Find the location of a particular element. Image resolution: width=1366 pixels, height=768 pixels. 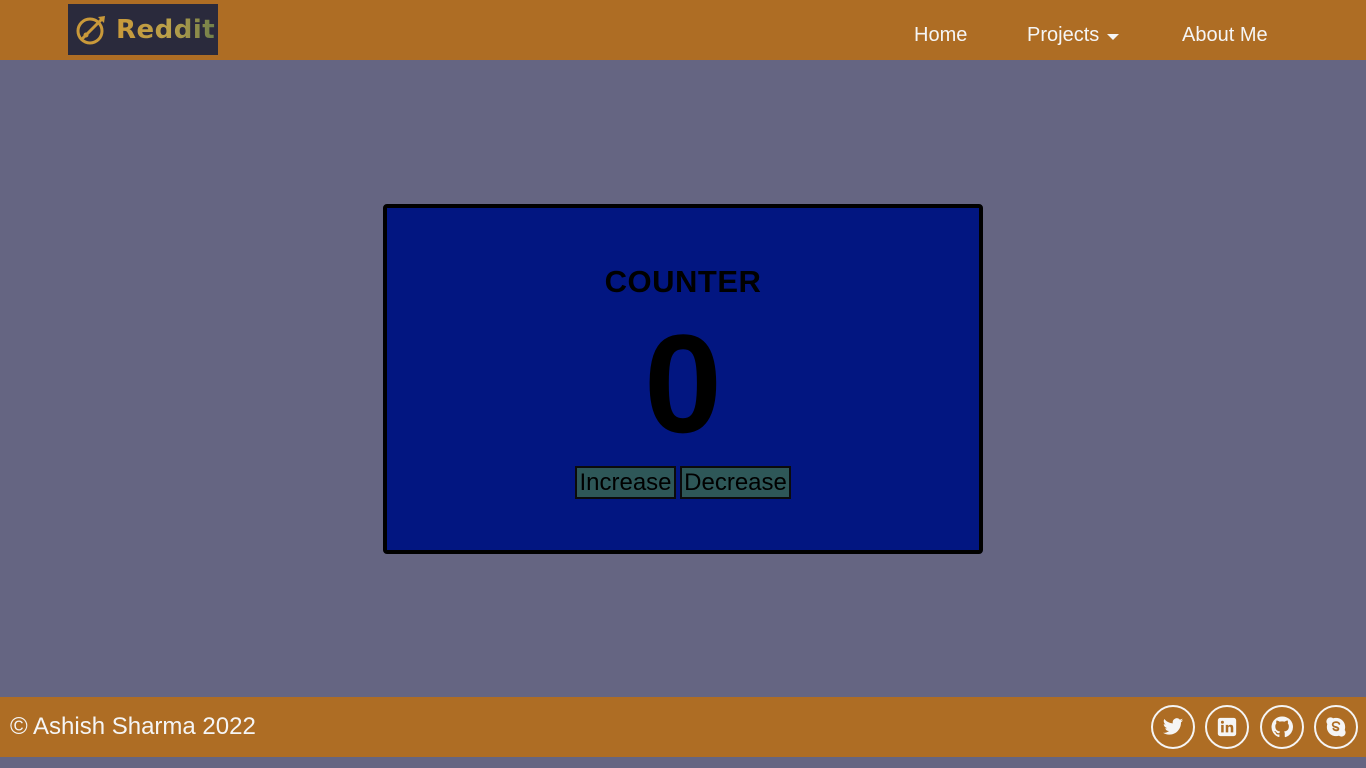

logo: Reddit is located at coordinates (143, 29).